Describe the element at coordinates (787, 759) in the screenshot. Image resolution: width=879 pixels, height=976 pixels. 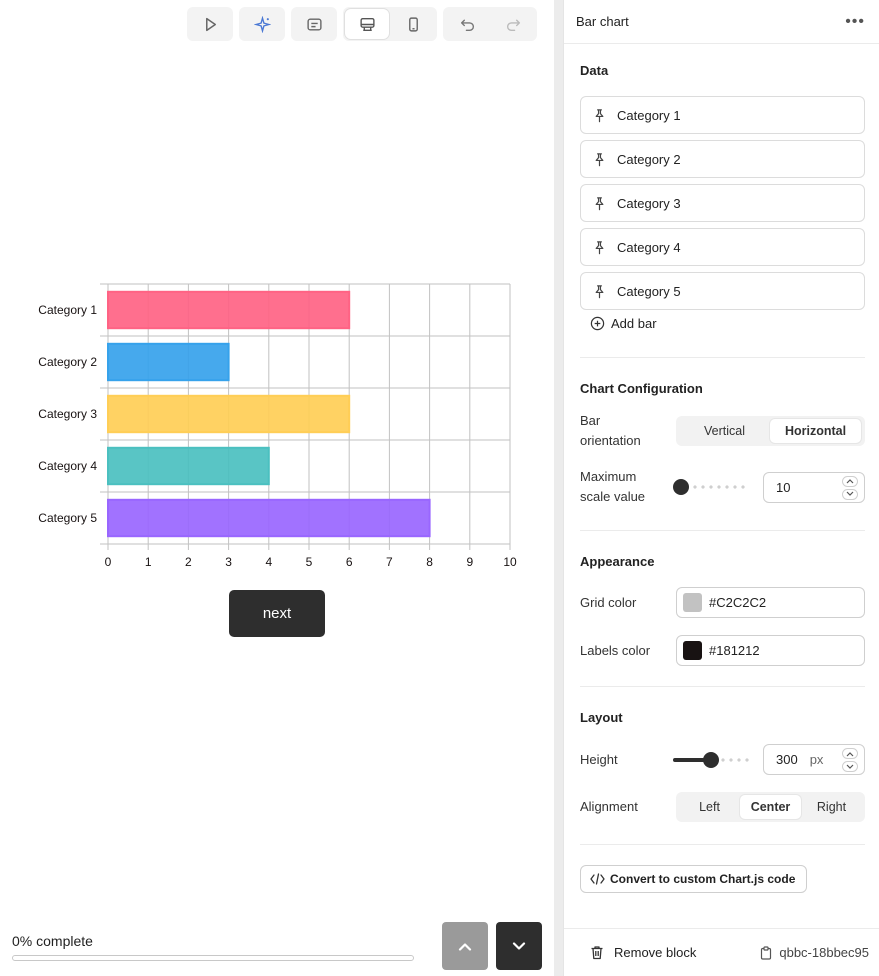
I see `height-value: 300` at that location.